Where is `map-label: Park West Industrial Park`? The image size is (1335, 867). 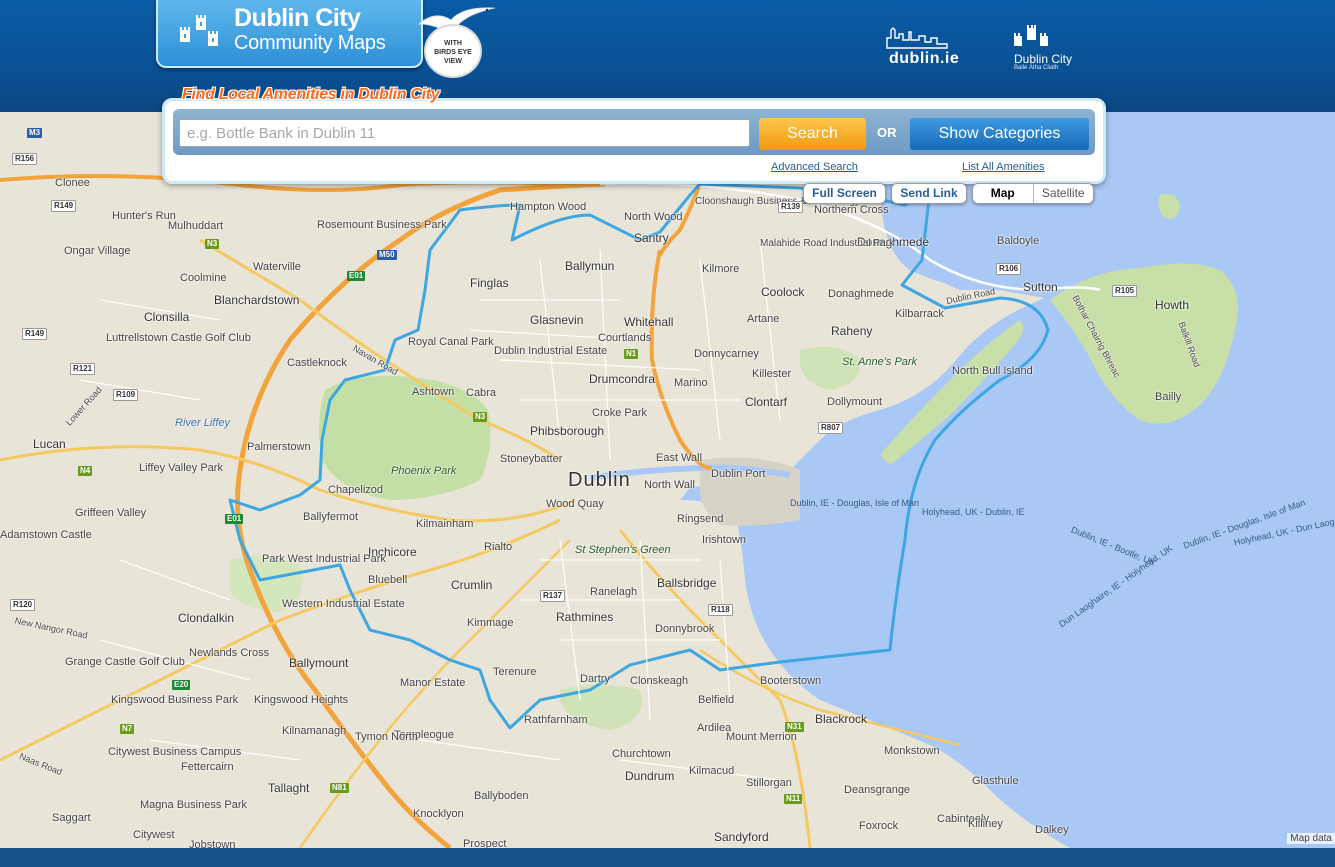
map-label: Park West Industrial Park is located at coordinates (324, 559).